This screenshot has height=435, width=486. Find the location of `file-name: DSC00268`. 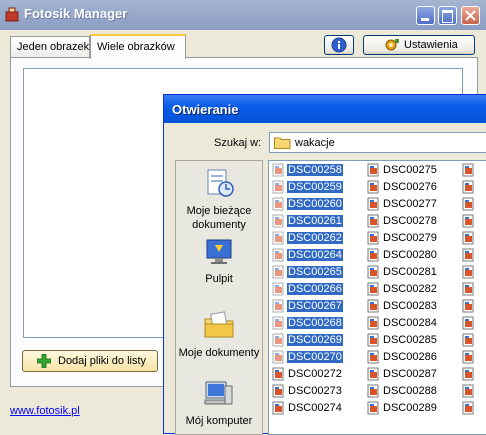

file-name: DSC00268 is located at coordinates (315, 323).